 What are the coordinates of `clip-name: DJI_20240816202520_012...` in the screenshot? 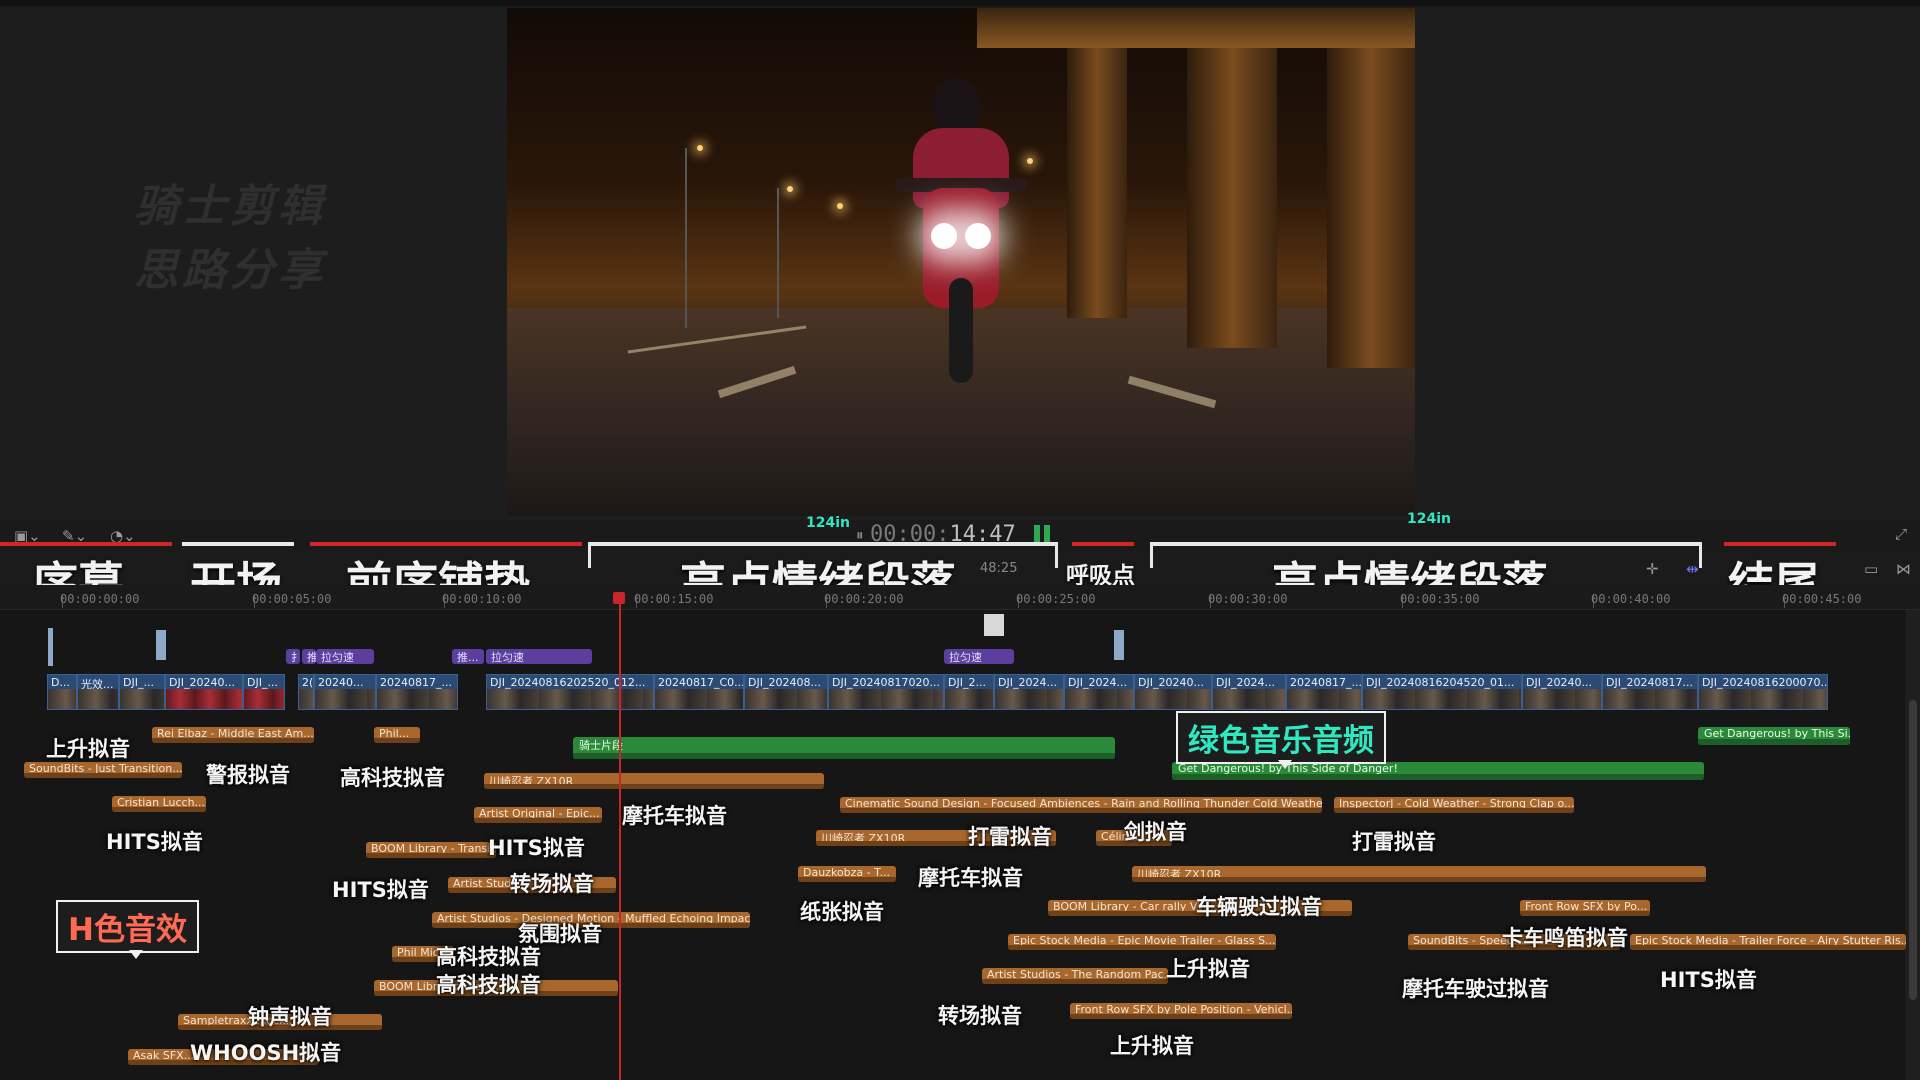 It's located at (568, 682).